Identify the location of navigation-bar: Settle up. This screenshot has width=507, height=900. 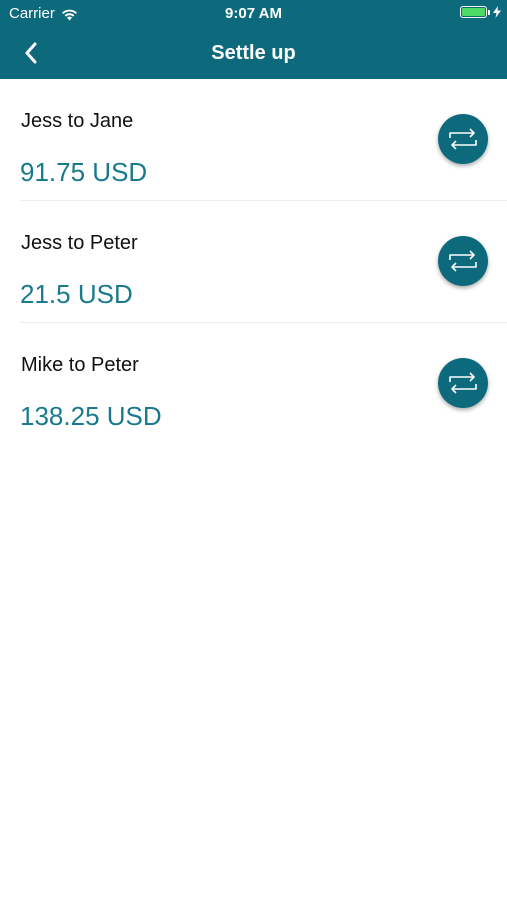
(253, 53).